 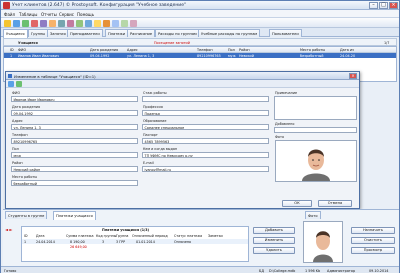 I want to click on issued-field: ТП УФМС по Невскому р-ну, so click(x=205, y=155).